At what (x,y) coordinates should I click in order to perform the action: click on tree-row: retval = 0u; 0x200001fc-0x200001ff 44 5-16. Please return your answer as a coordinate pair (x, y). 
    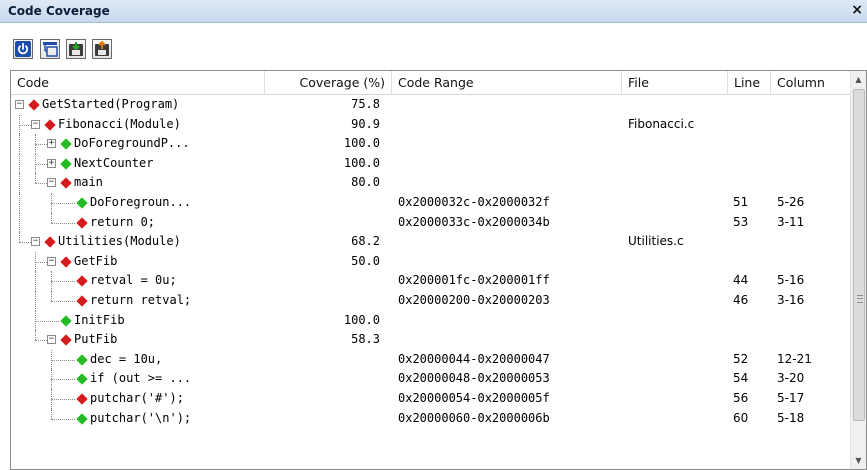
    Looking at the image, I should click on (431, 281).